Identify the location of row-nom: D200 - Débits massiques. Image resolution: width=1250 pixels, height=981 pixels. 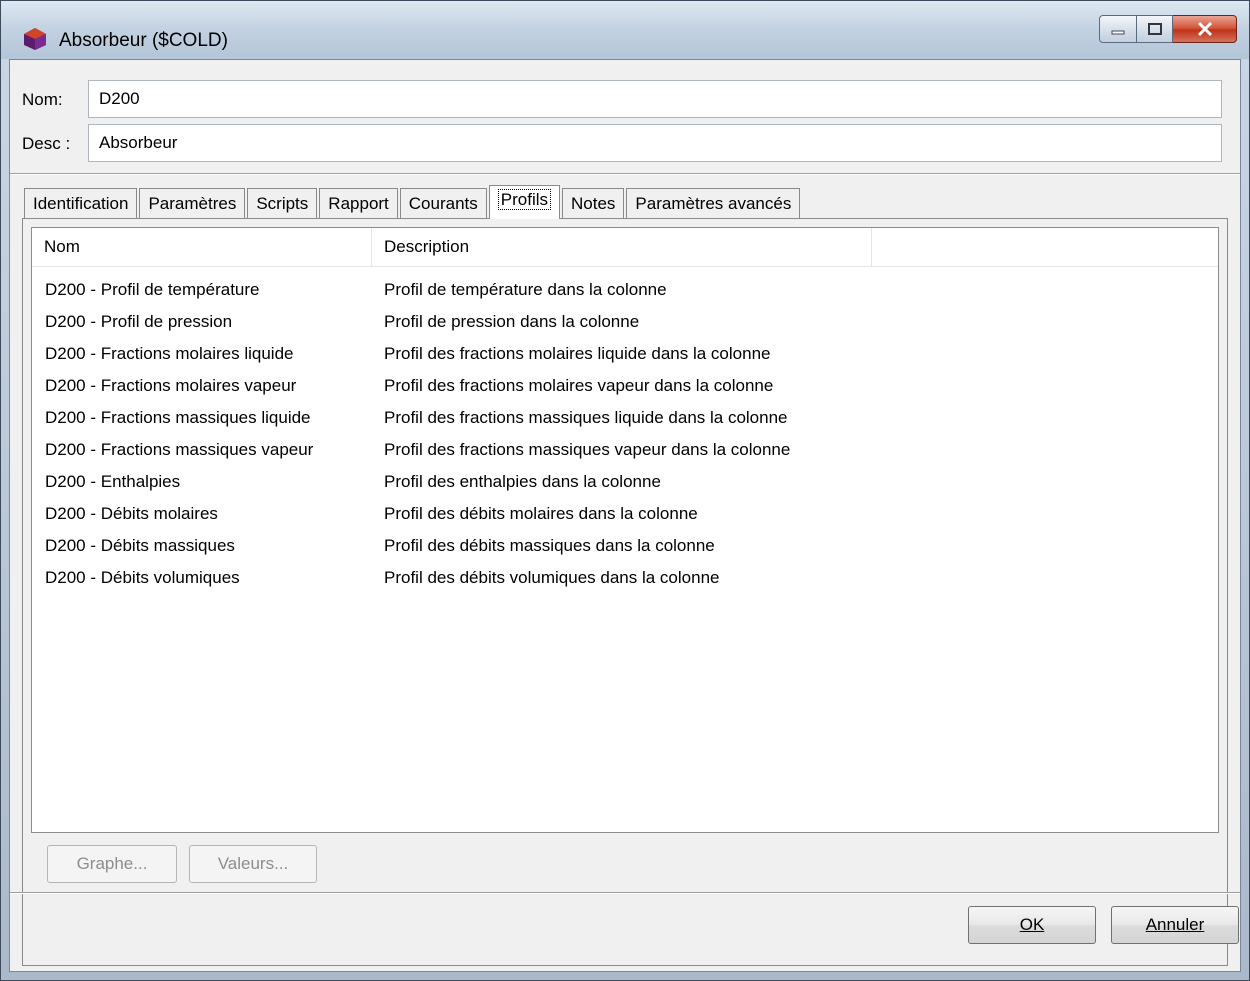
(140, 545).